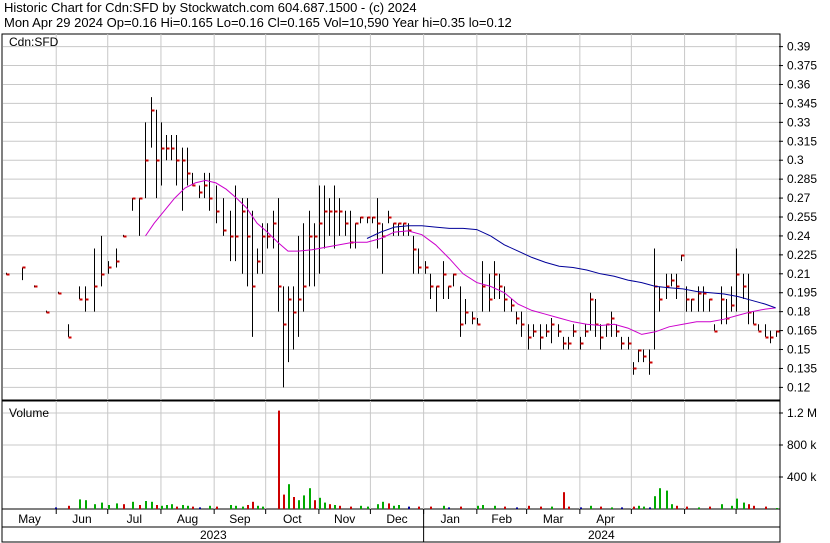 The width and height of the screenshot is (830, 543). What do you see at coordinates (802, 103) in the screenshot?
I see `price-tick-label: 0.345` at bounding box center [802, 103].